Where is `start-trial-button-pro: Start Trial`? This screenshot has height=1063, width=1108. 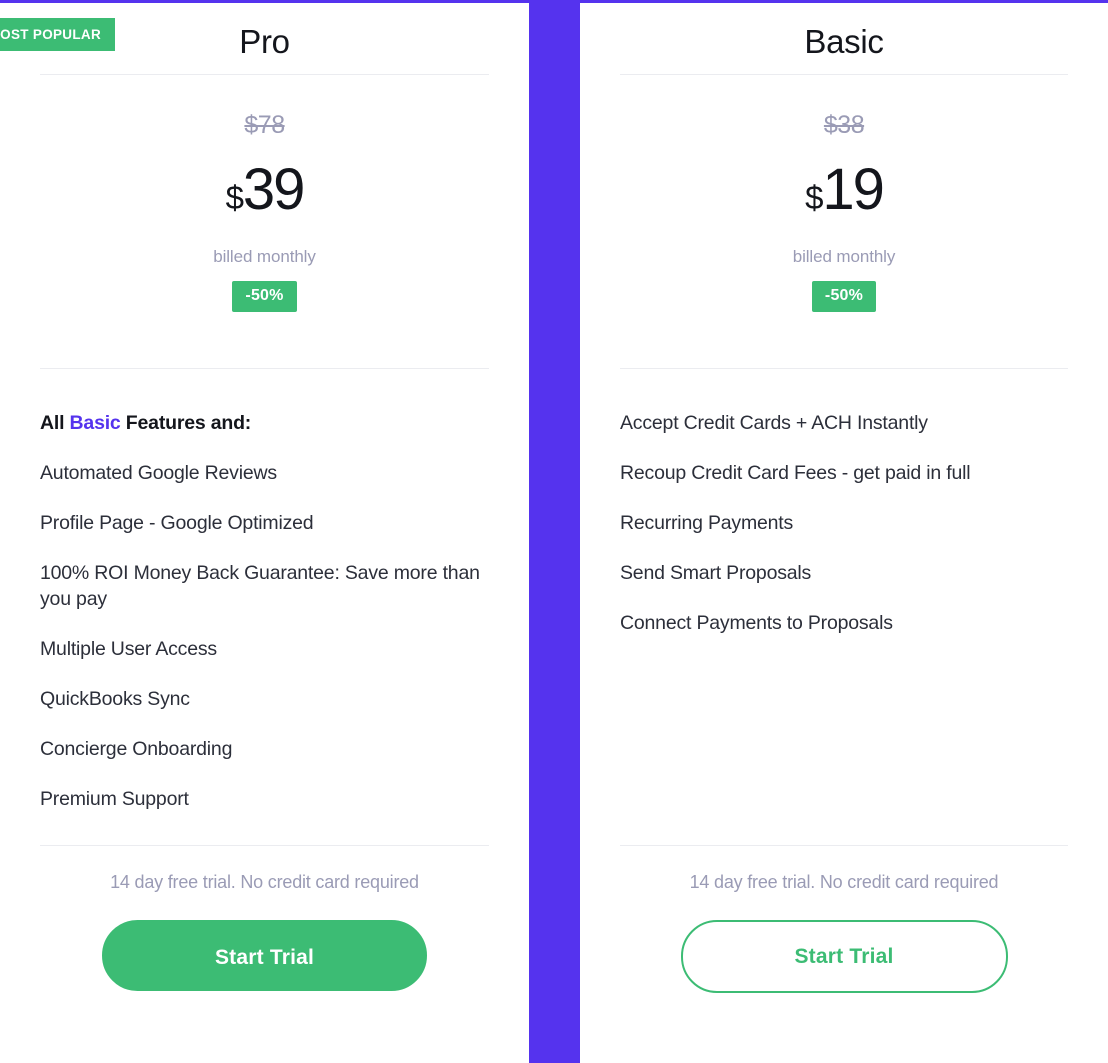
start-trial-button-pro: Start Trial is located at coordinates (264, 955).